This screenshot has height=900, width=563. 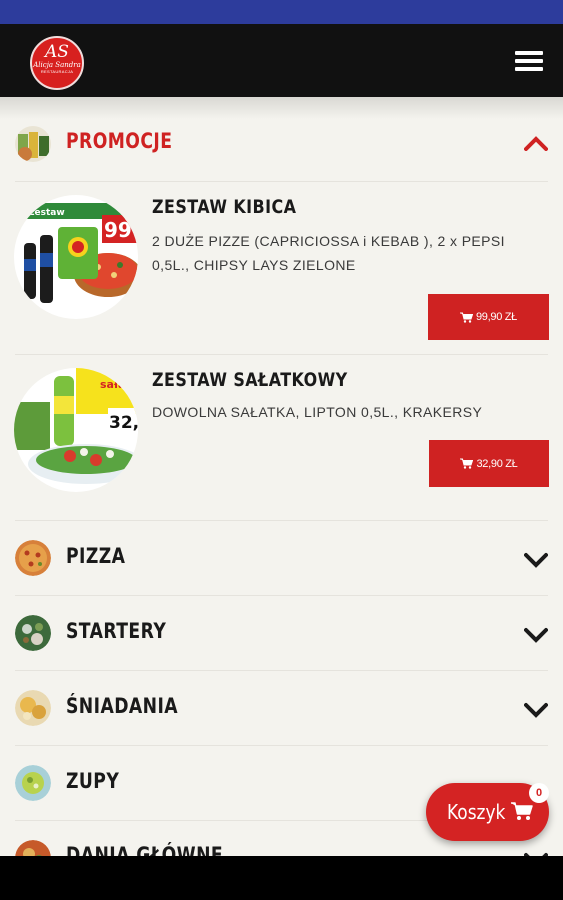 What do you see at coordinates (33, 708) in the screenshot?
I see `category-sniadania-thumbnail` at bounding box center [33, 708].